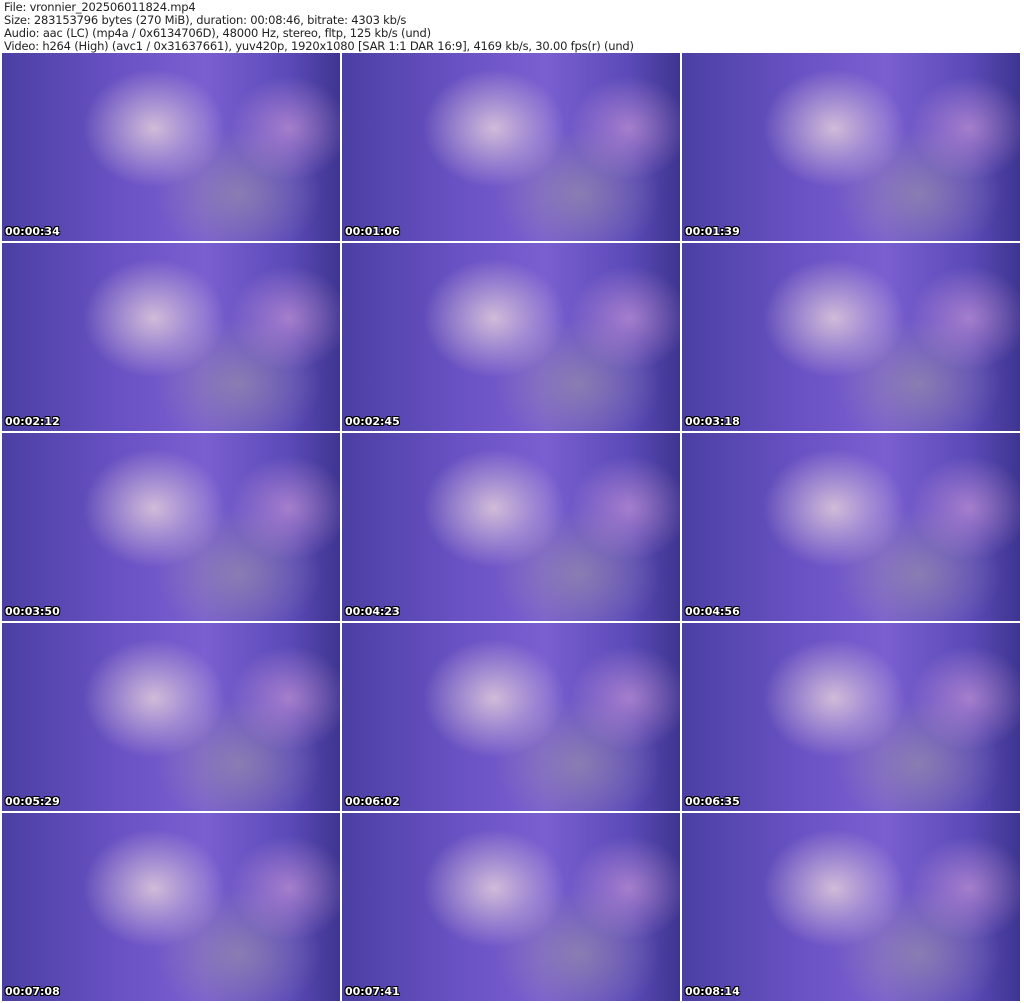 The width and height of the screenshot is (1024, 1003). What do you see at coordinates (32, 991) in the screenshot?
I see `thumbnail-timestamp: 00:07:08` at bounding box center [32, 991].